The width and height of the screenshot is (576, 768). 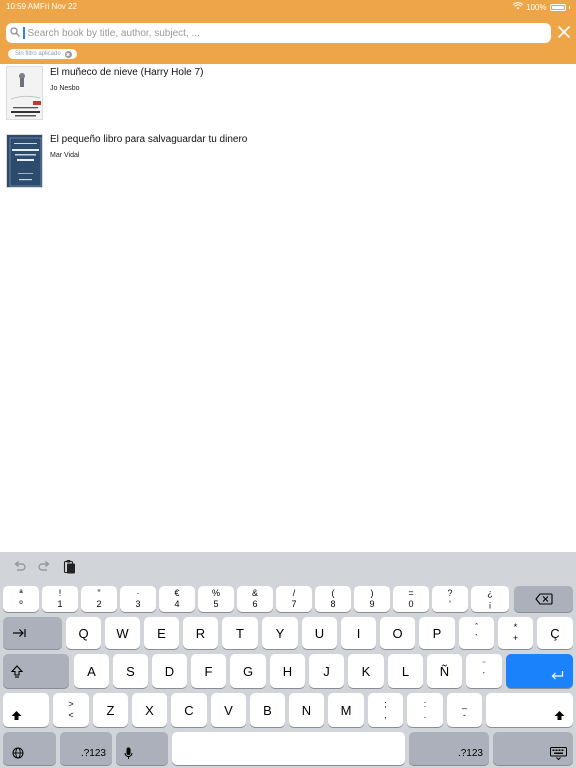 I want to click on close-icon, so click(x=564, y=32).